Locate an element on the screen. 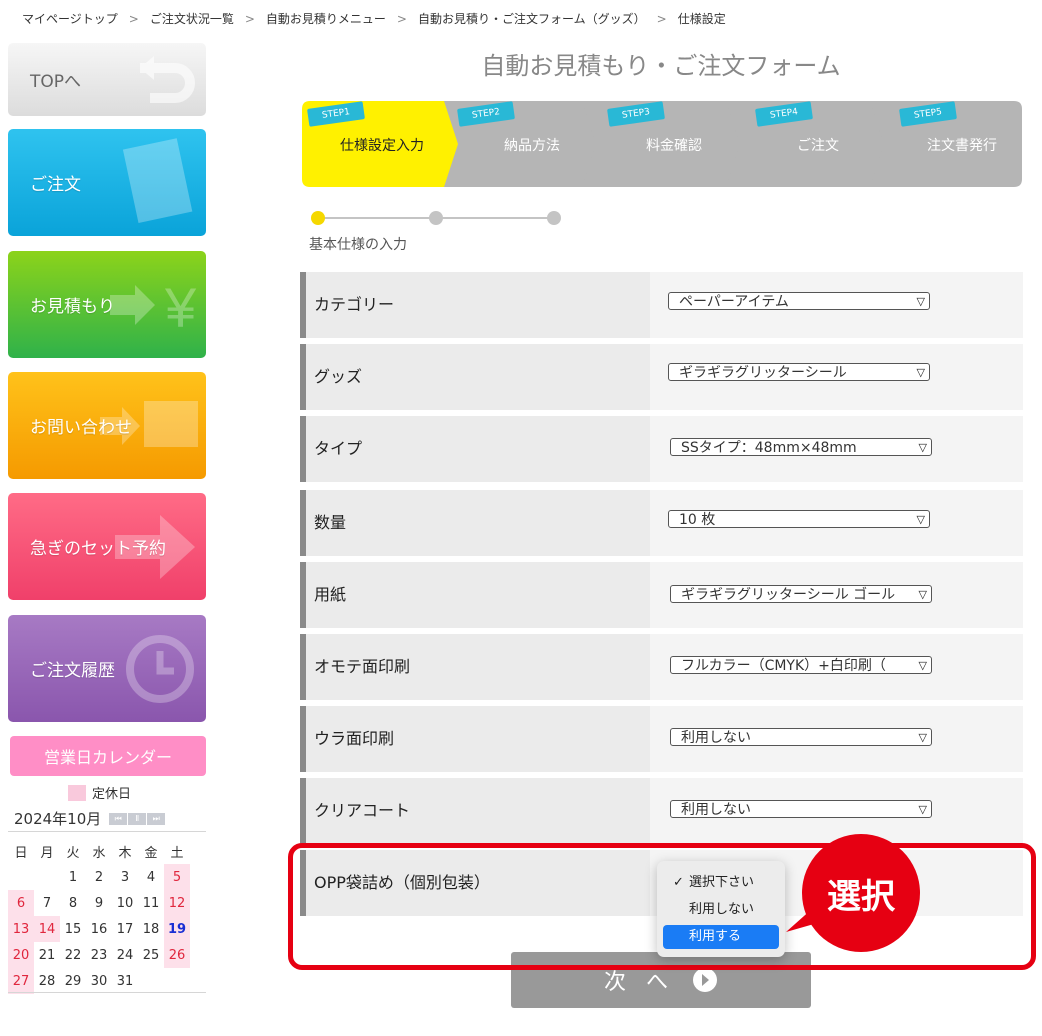  breadcrumb-item-order-status: ご注文状況一覧 is located at coordinates (192, 19).